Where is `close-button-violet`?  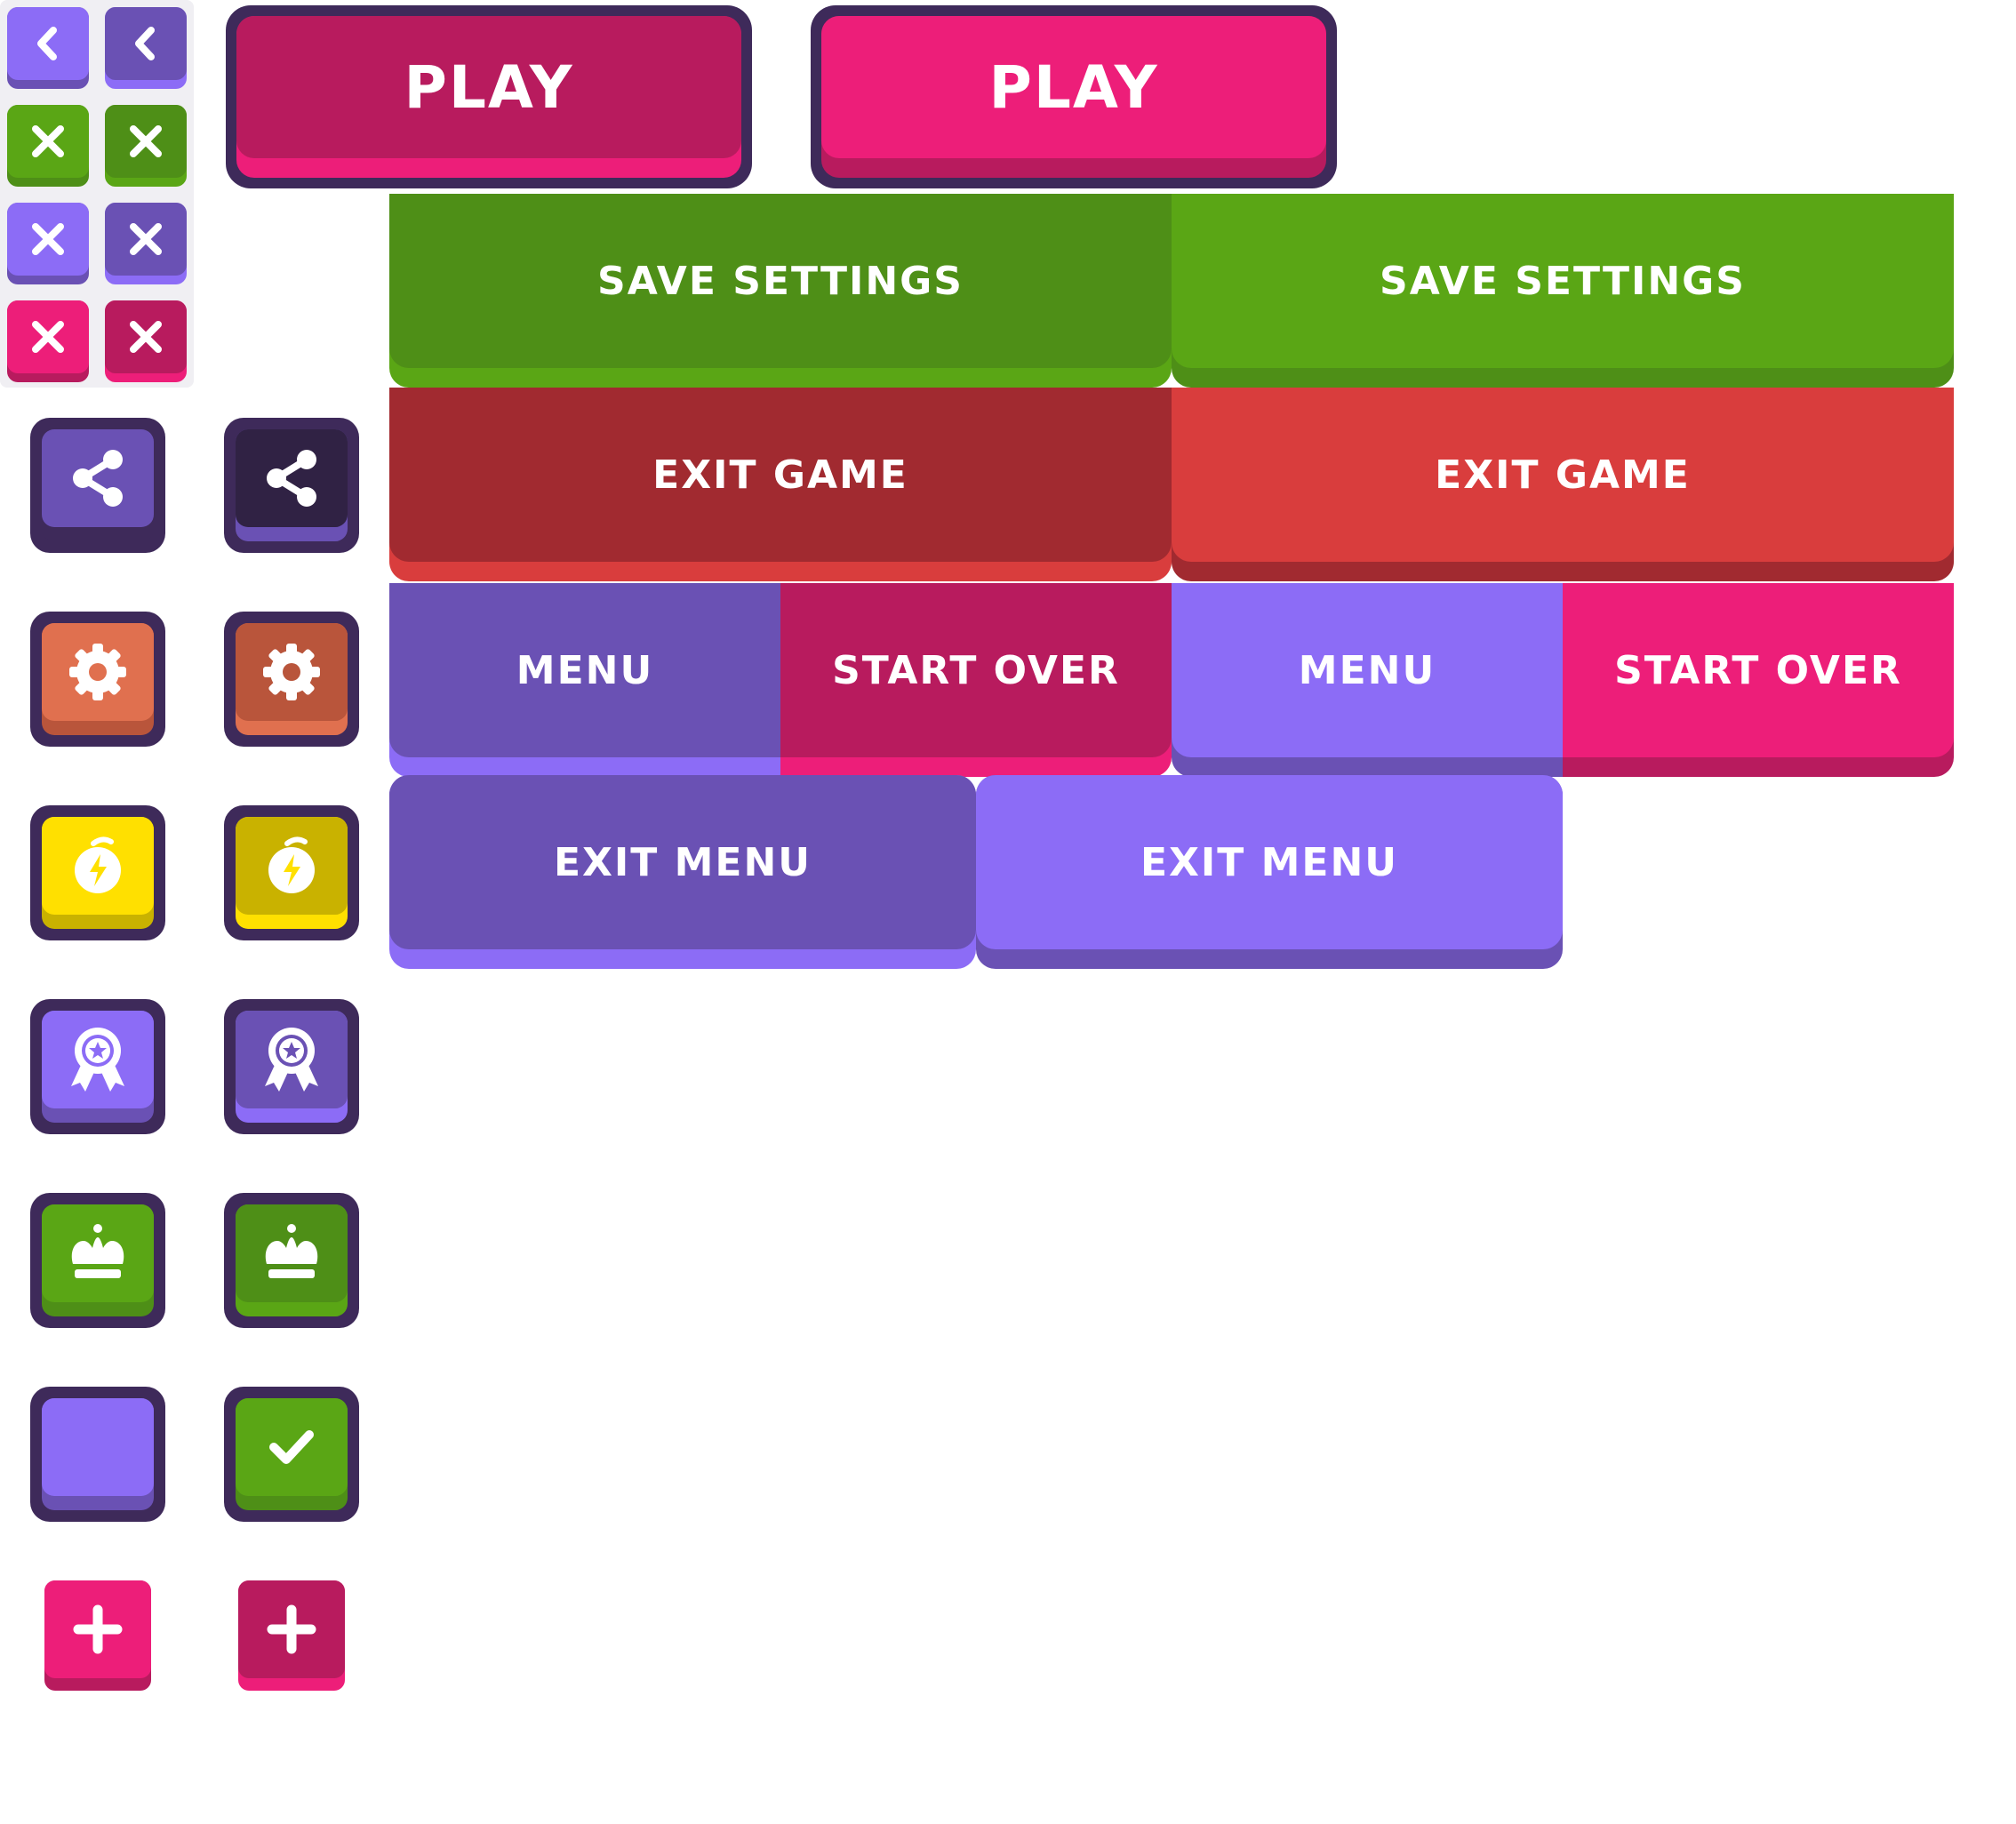 close-button-violet is located at coordinates (48, 243).